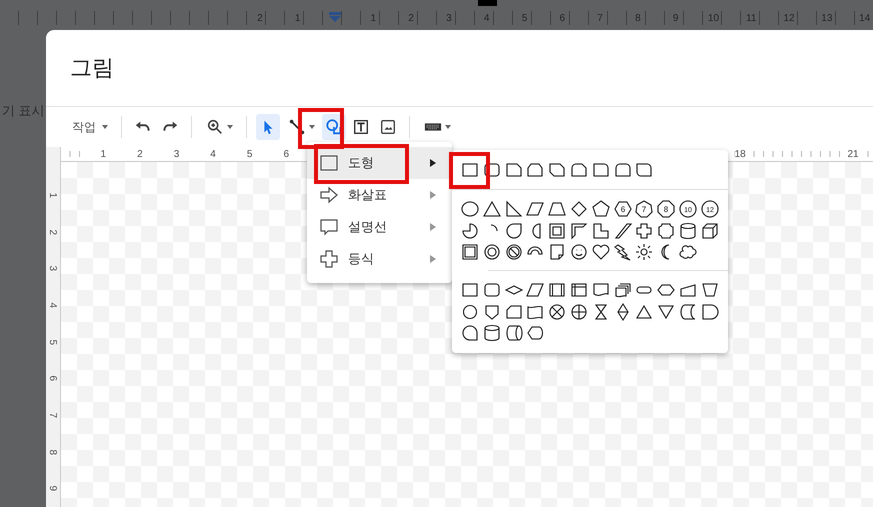 The width and height of the screenshot is (873, 507). Describe the element at coordinates (827, 18) in the screenshot. I see `ruler-number: 13` at that location.